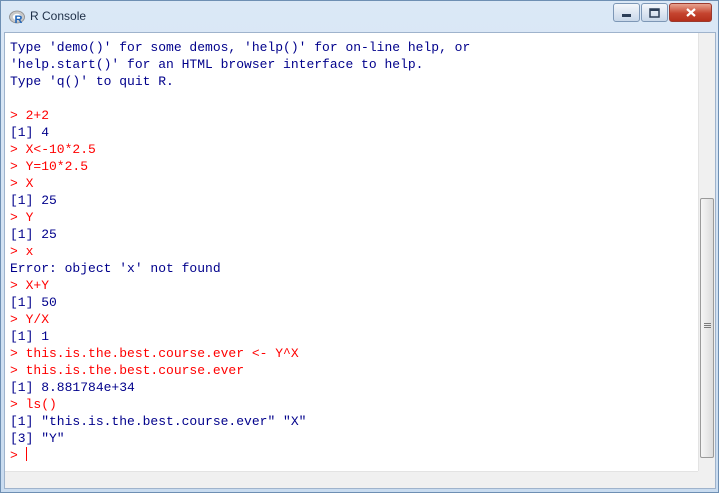 This screenshot has width=721, height=495. Describe the element at coordinates (154, 353) in the screenshot. I see `console-input-line: > this.is.the.best.course.ever <- Y^X` at that location.